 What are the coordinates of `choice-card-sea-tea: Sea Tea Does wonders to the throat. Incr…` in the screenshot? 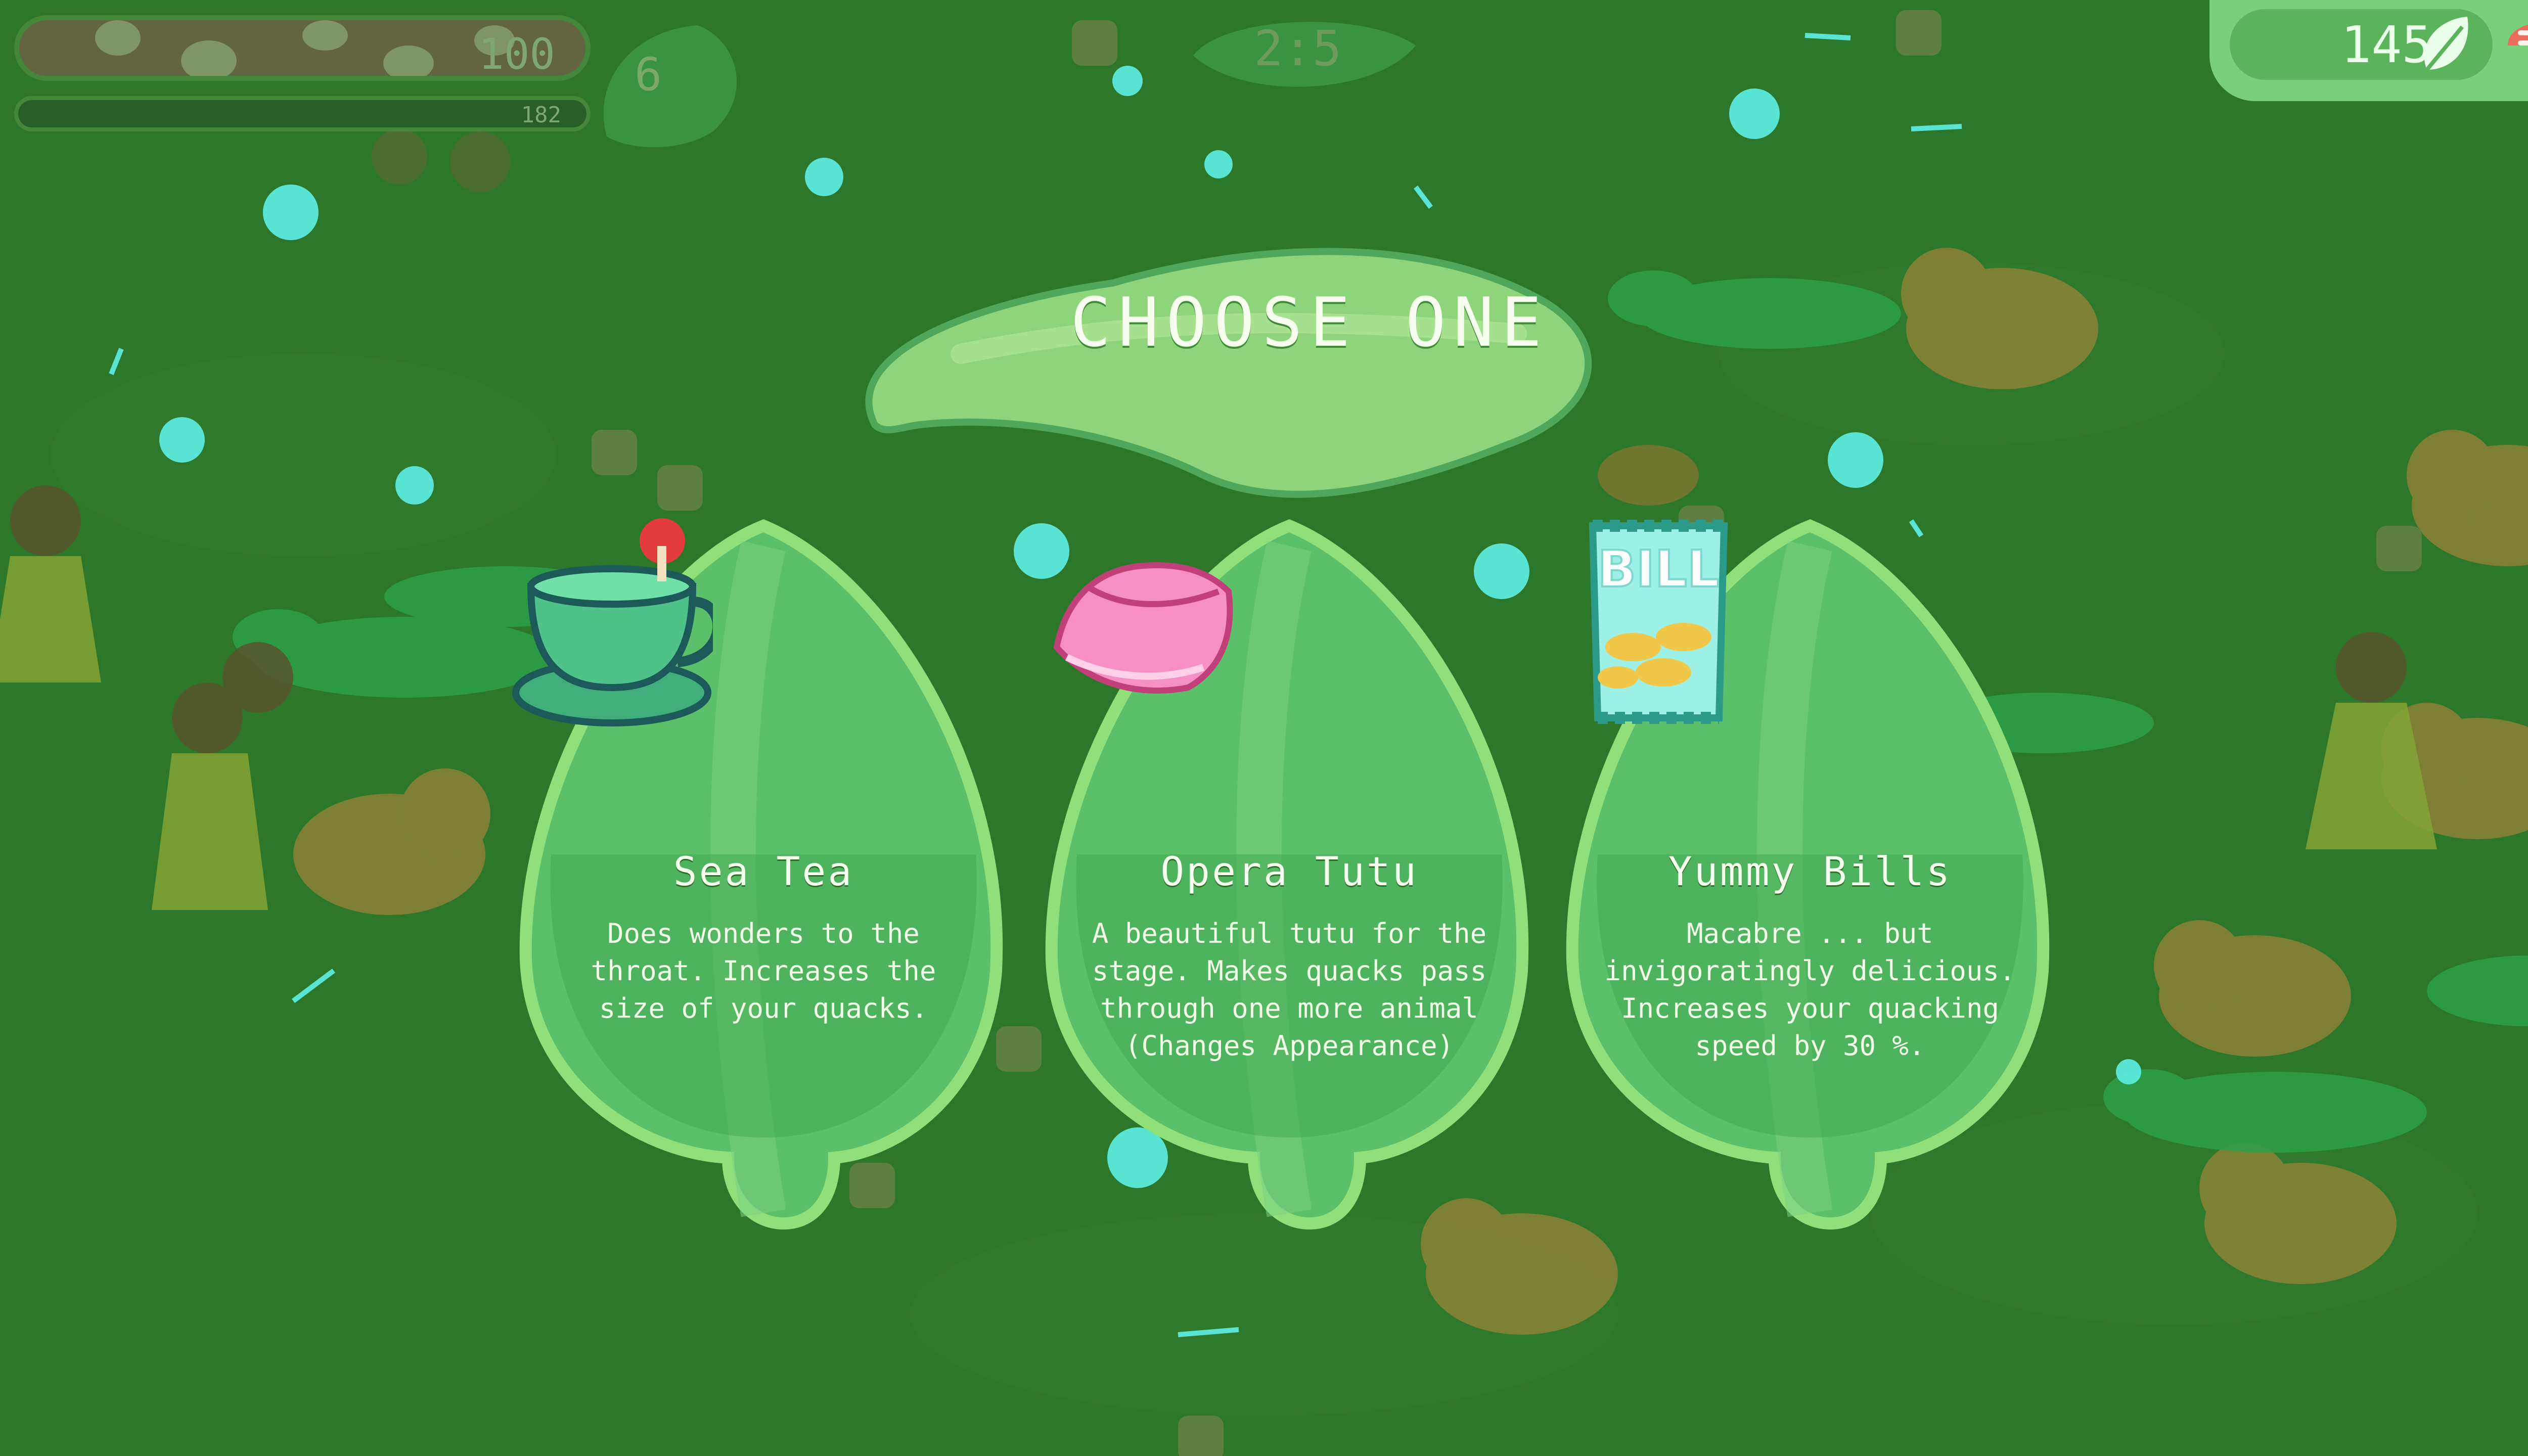 It's located at (764, 875).